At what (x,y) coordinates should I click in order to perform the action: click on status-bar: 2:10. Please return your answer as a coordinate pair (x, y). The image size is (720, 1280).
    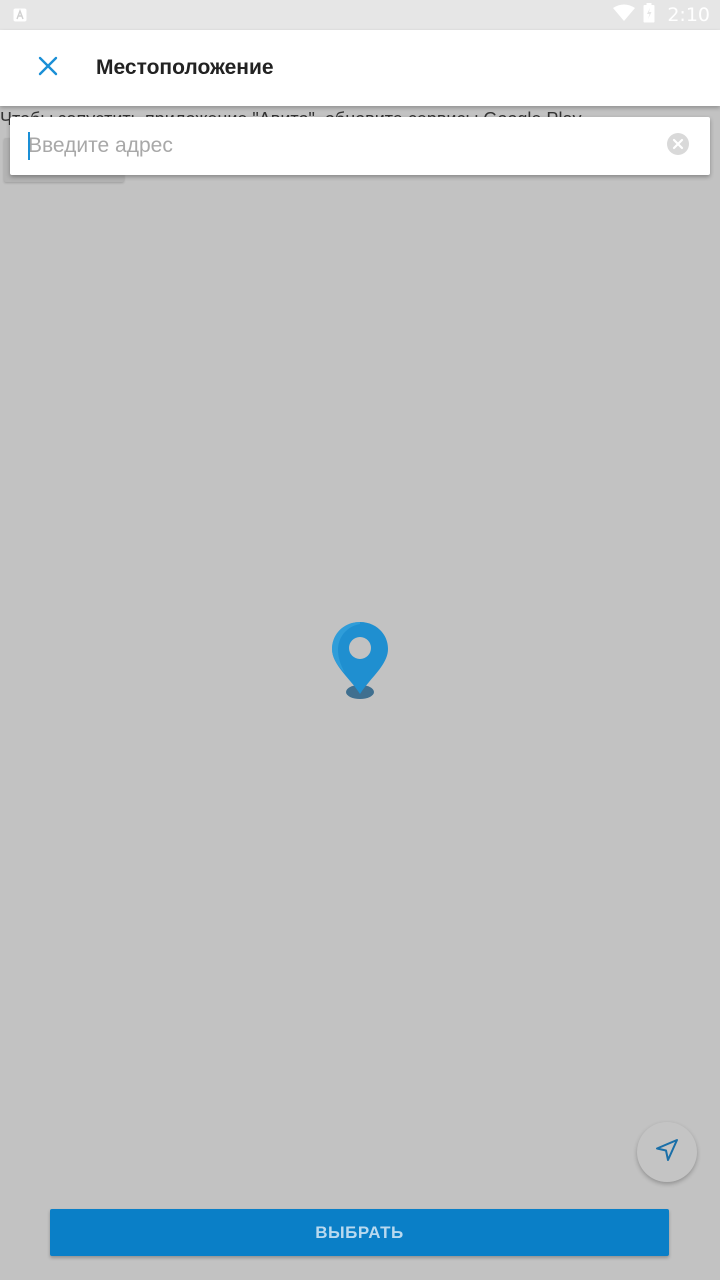
    Looking at the image, I should click on (360, 15).